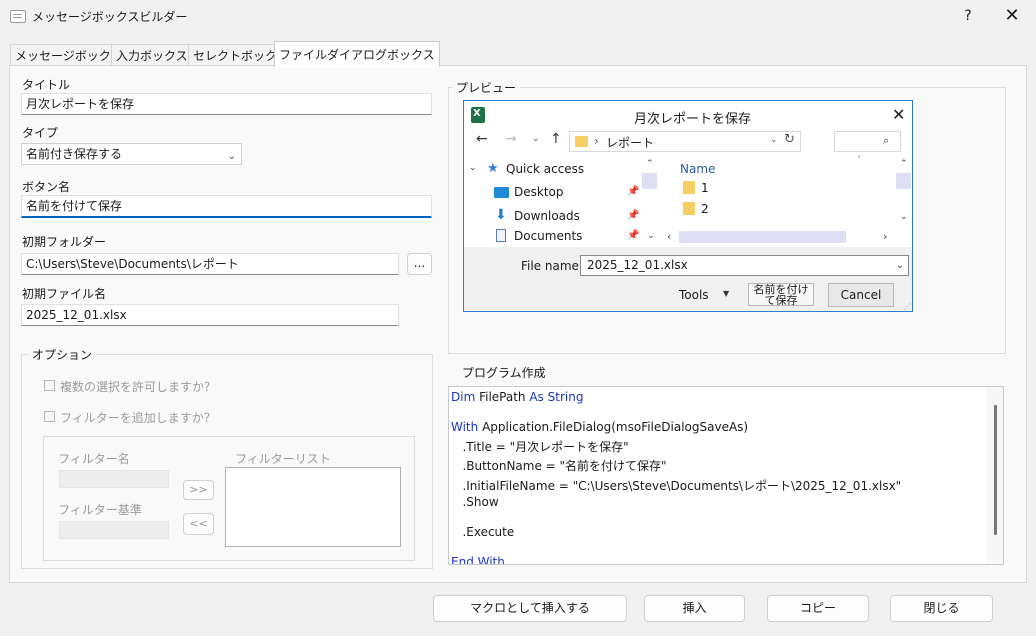 The image size is (1036, 636). Describe the element at coordinates (131, 154) in the screenshot. I see `type-select: 名前付き保存する ⌄` at that location.